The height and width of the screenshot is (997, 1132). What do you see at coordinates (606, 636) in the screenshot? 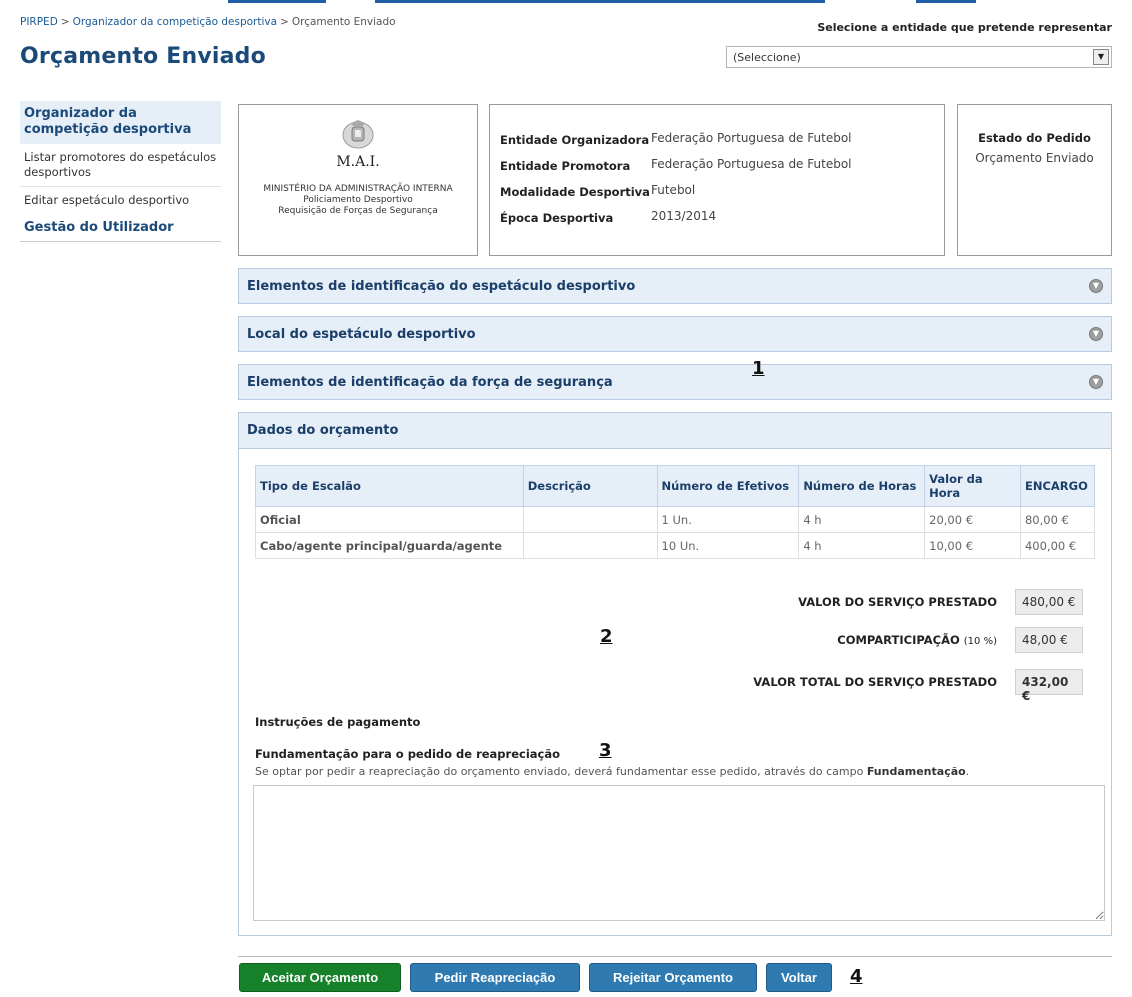
I see `annotation-marker-2: 2` at bounding box center [606, 636].